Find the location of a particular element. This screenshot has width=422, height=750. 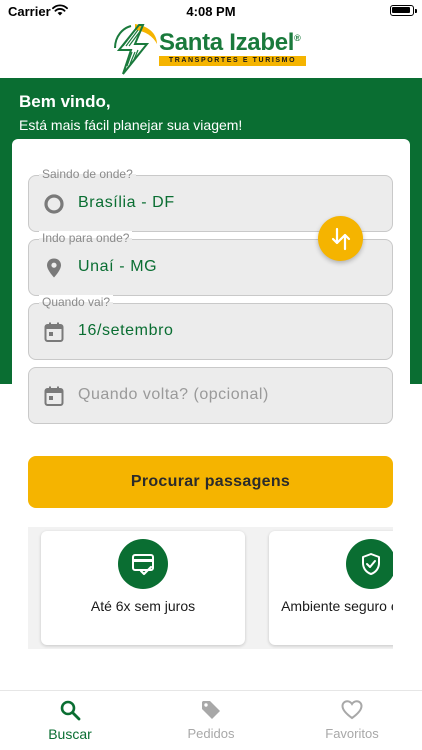

search-tickets-button: Procurar passagens is located at coordinates (210, 482).